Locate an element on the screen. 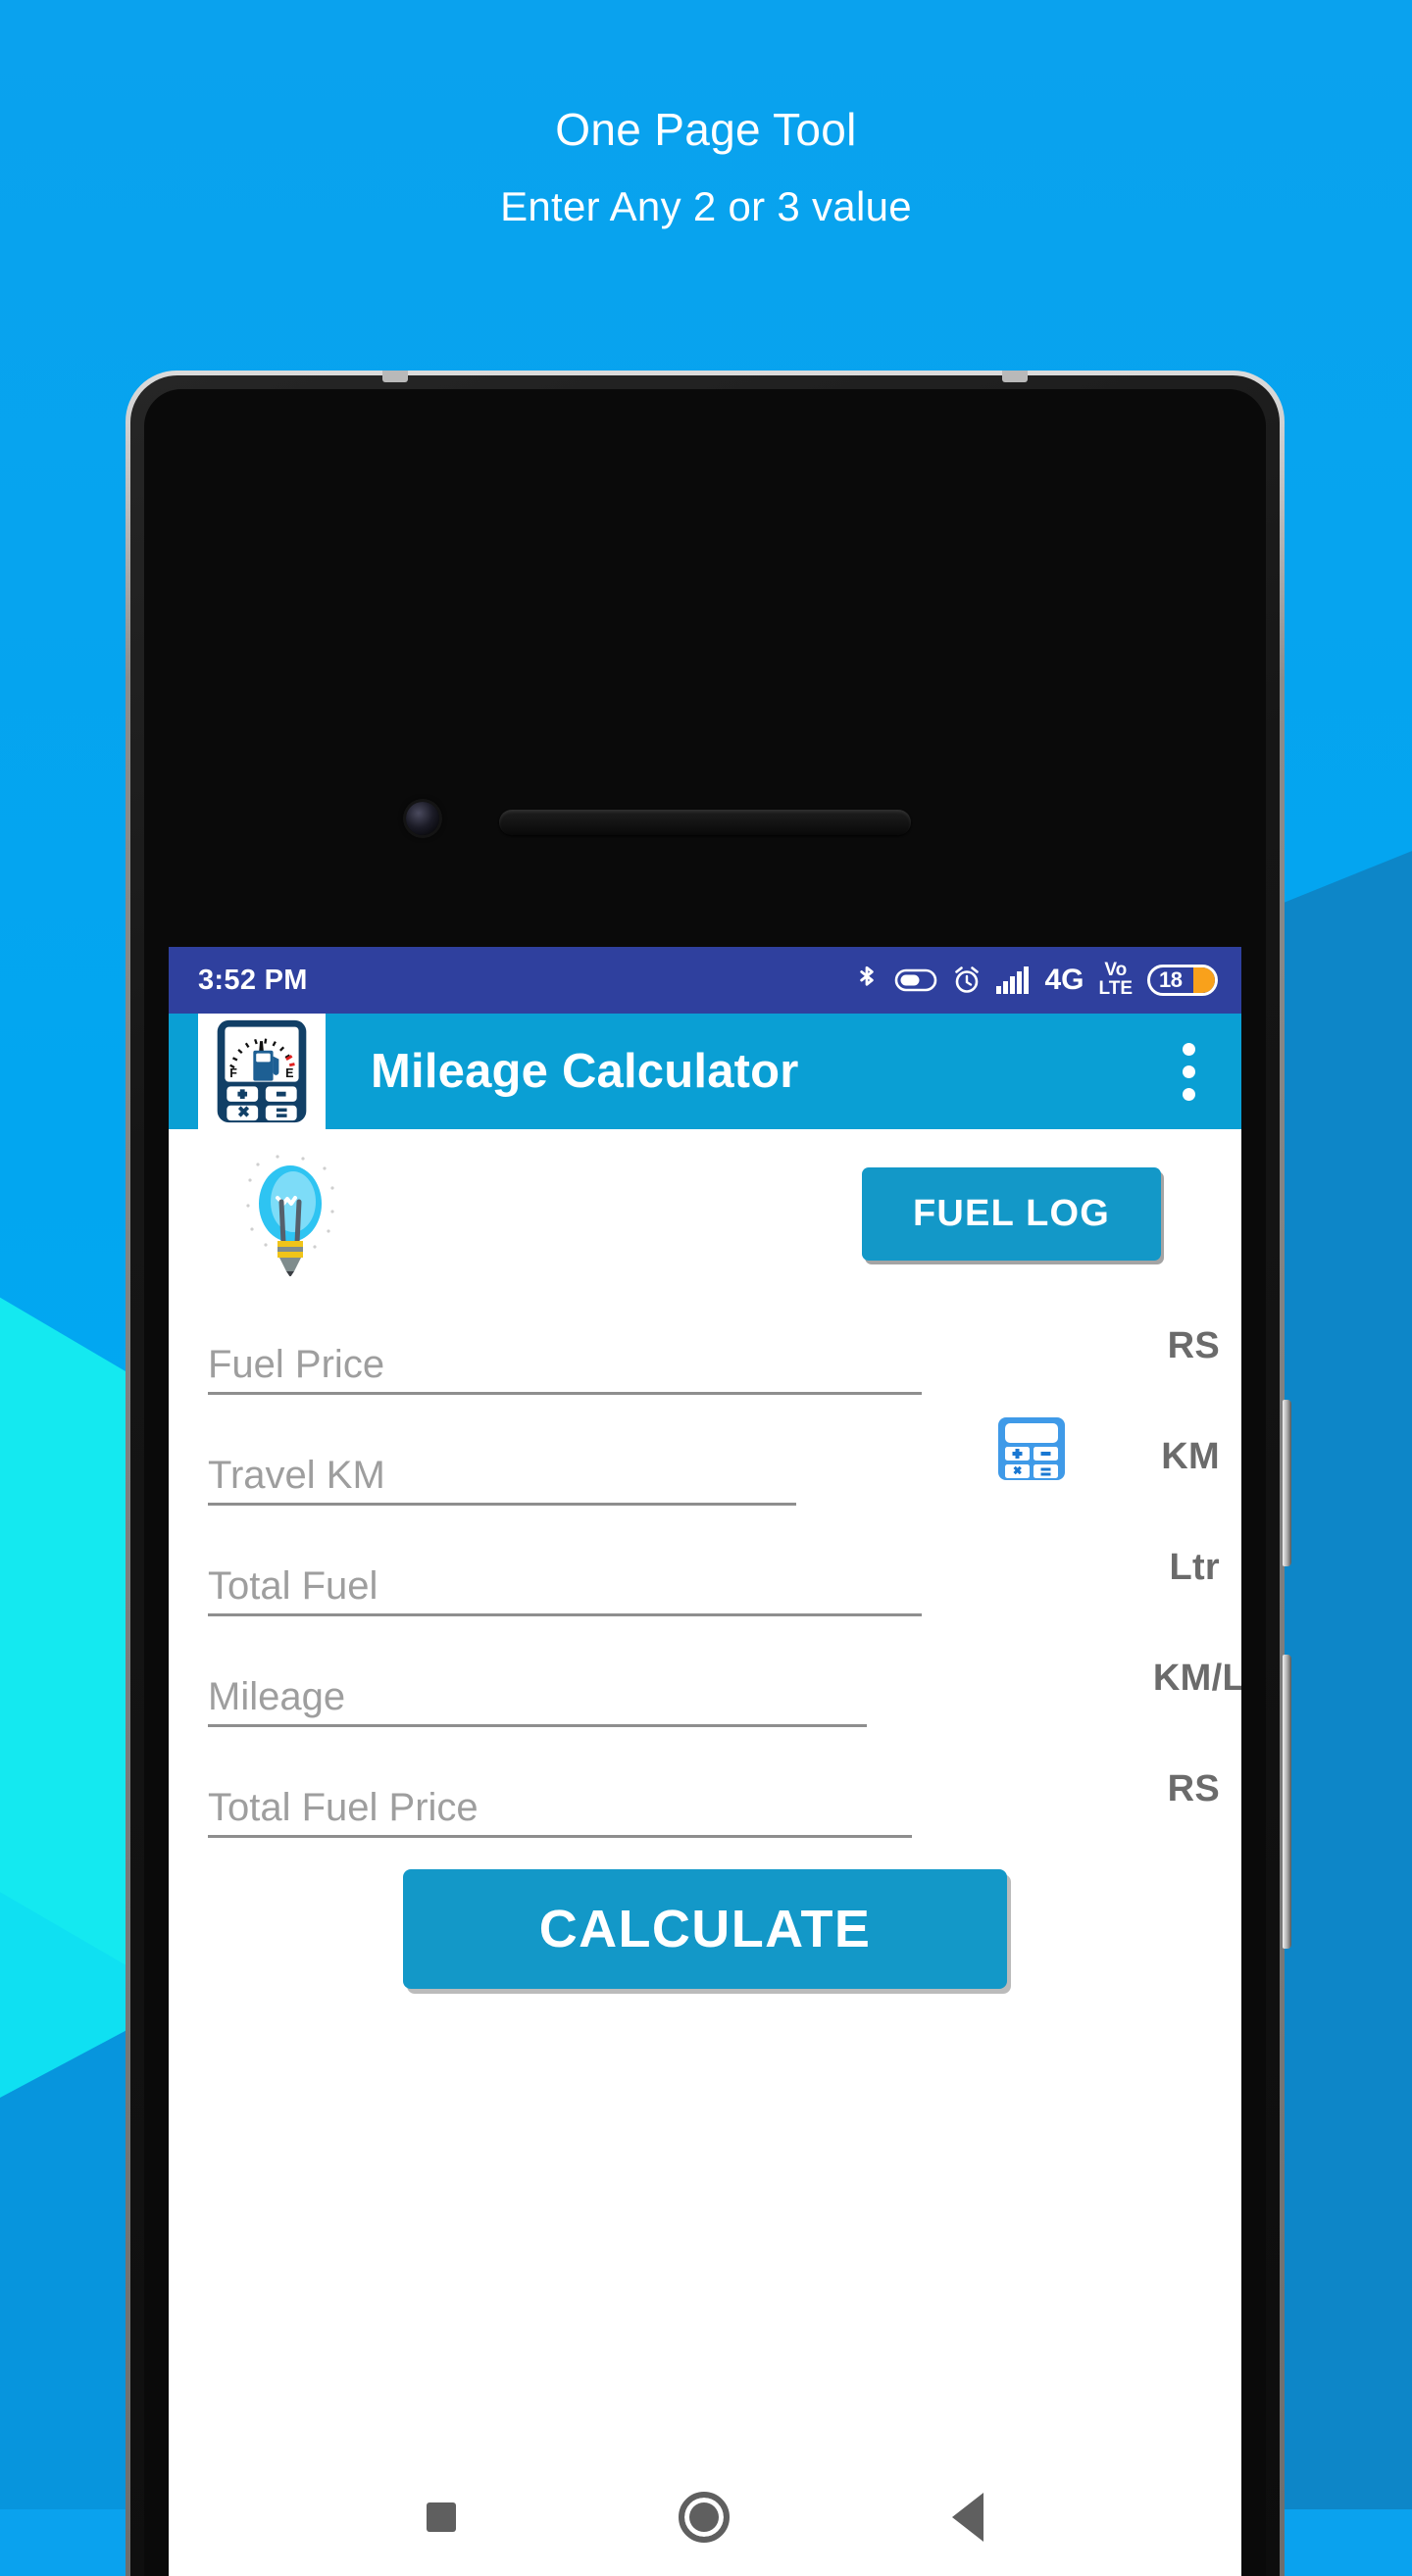 This screenshot has width=1412, height=2576. headline-line-1: One Page Tool is located at coordinates (706, 129).